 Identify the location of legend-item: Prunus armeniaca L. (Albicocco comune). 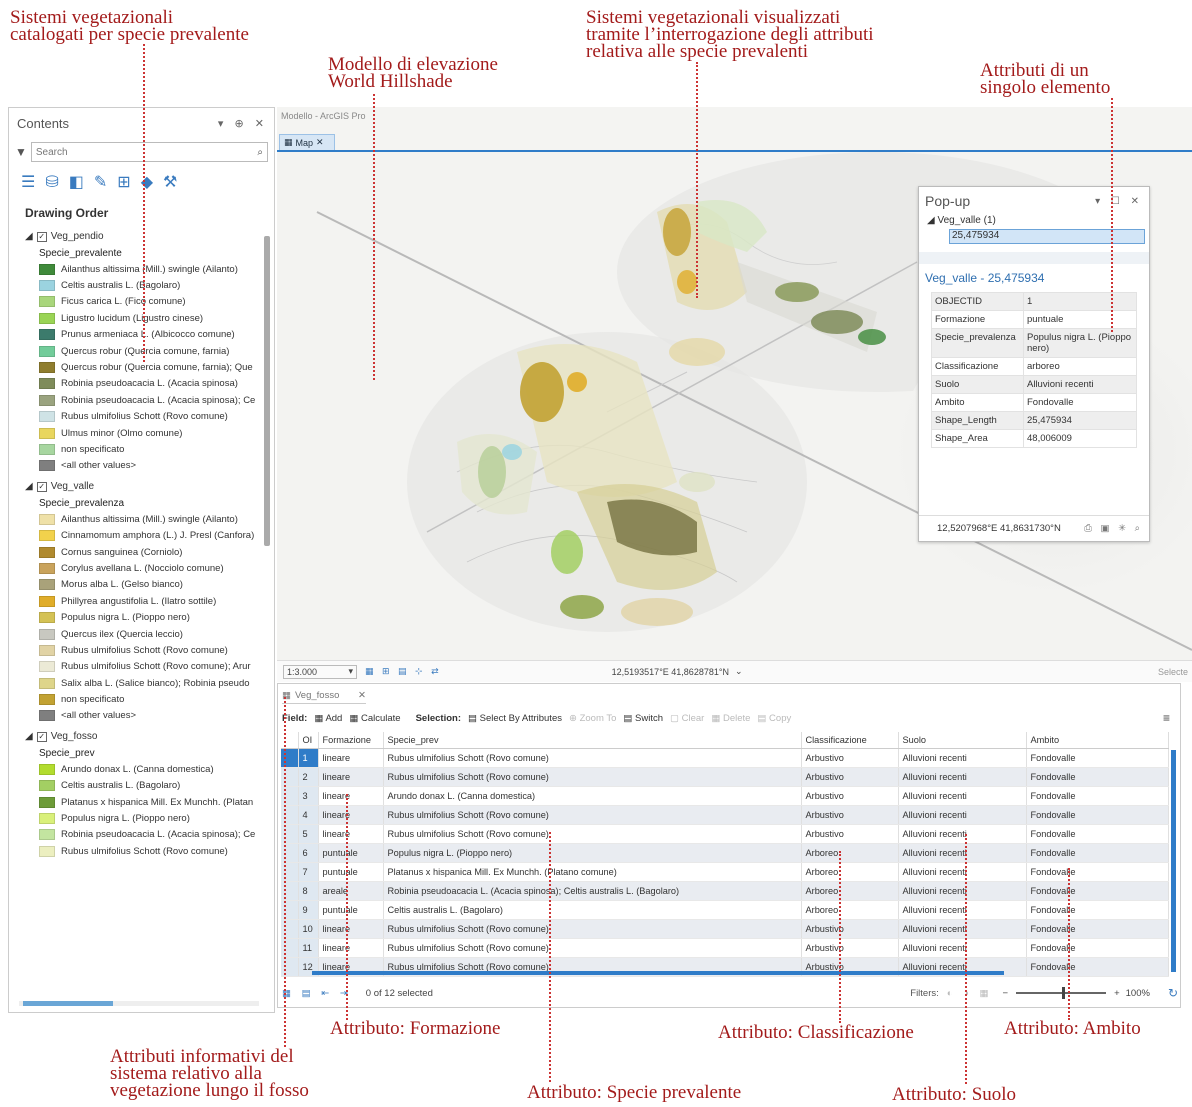
(141, 335).